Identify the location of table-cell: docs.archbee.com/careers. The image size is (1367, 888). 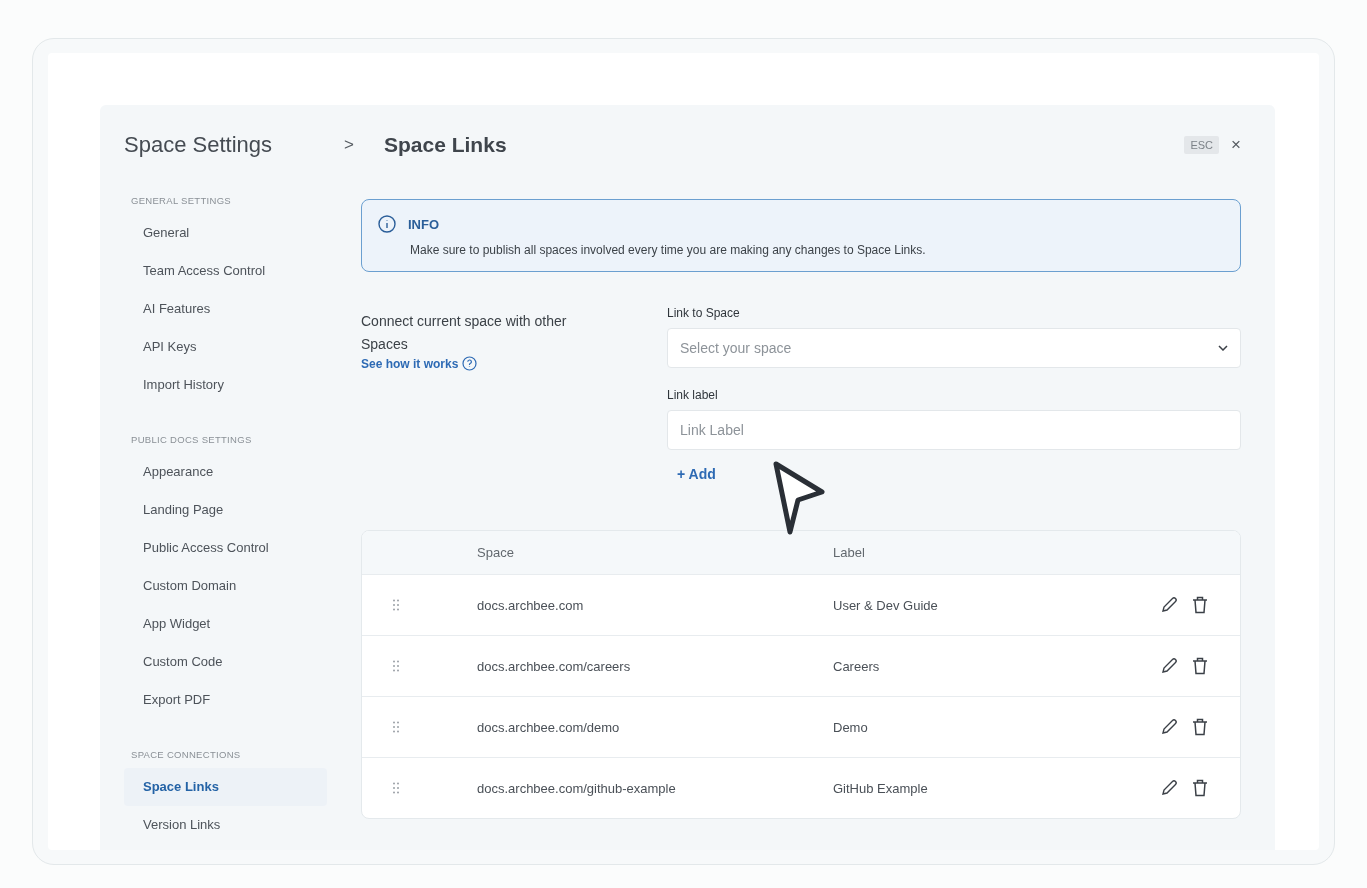
(554, 666).